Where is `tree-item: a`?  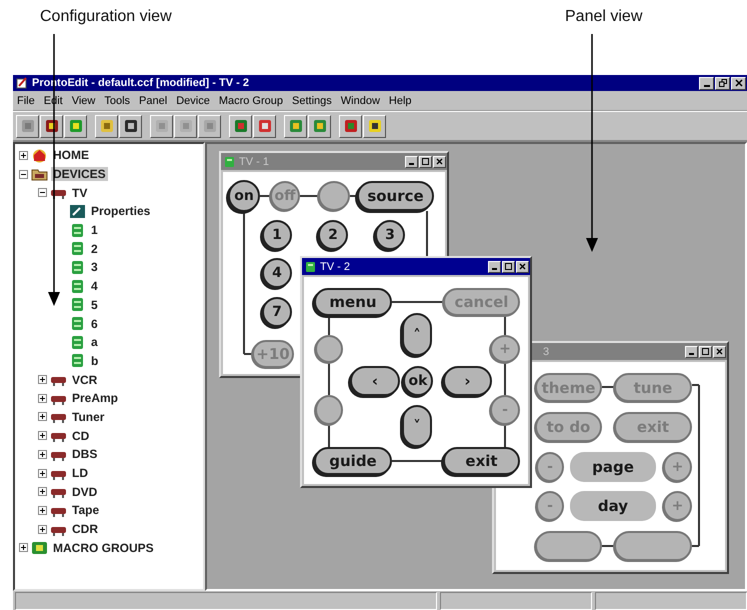 tree-item: a is located at coordinates (94, 342).